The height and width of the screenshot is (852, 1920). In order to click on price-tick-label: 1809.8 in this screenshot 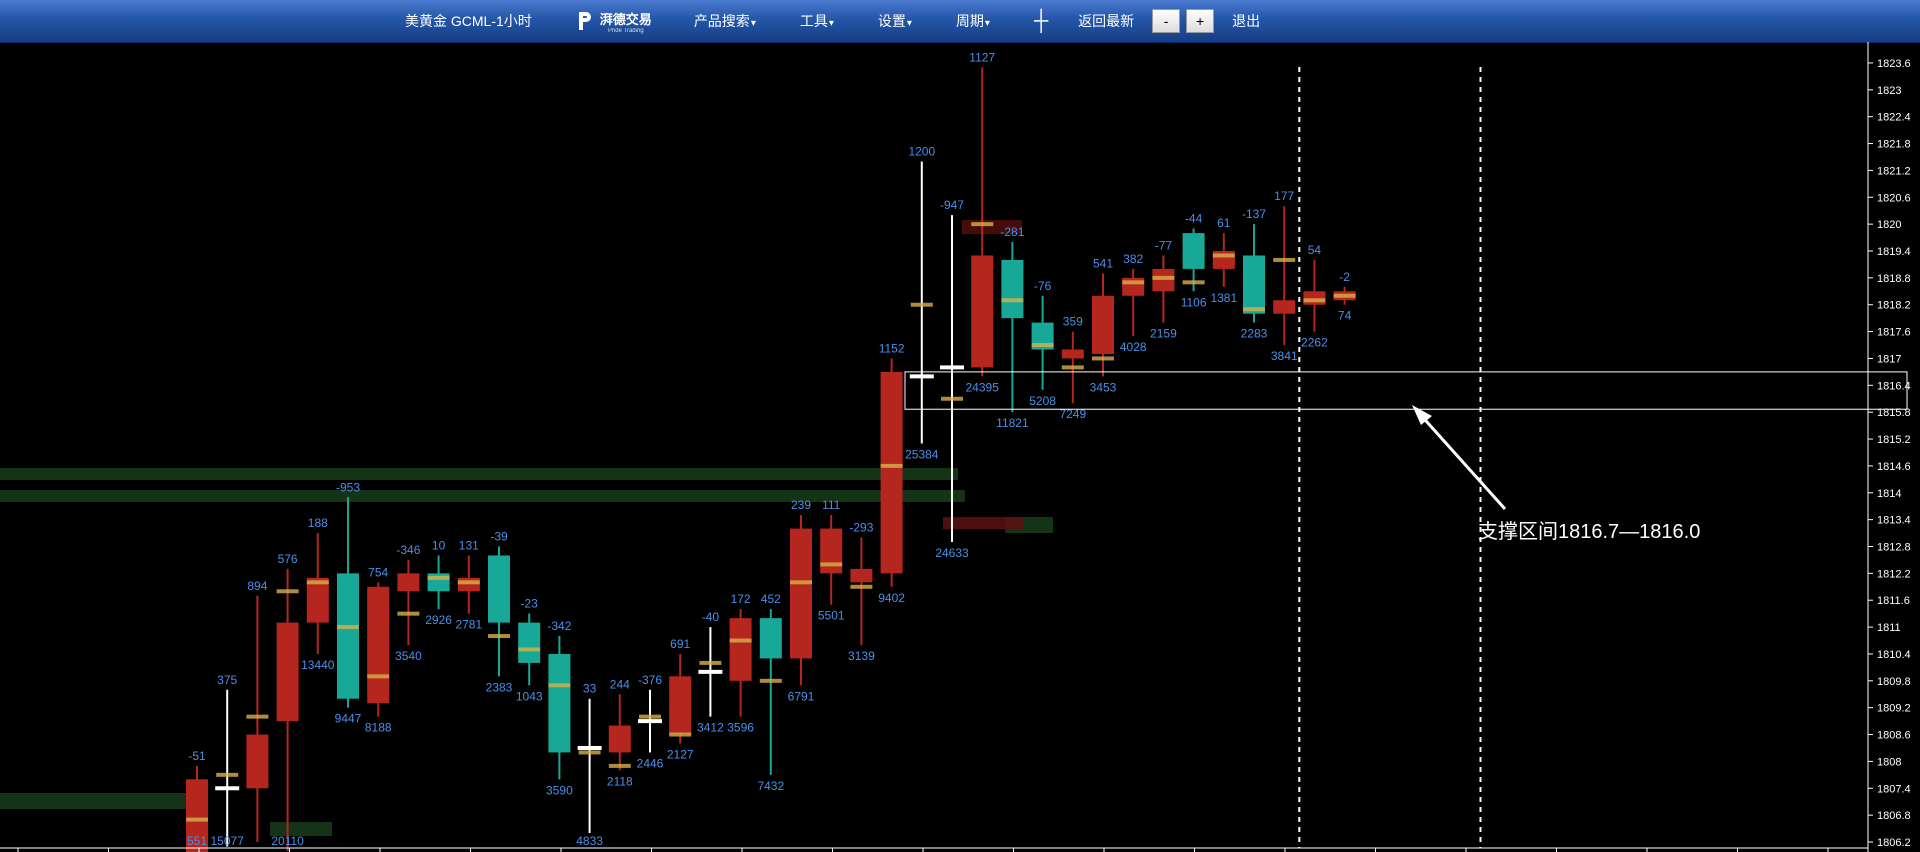, I will do `click(1894, 682)`.